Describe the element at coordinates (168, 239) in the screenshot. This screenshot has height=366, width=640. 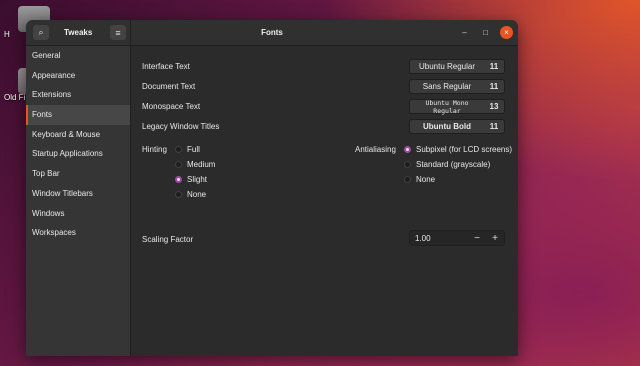
I see `scaling-factor-label: Scaling Factor` at that location.